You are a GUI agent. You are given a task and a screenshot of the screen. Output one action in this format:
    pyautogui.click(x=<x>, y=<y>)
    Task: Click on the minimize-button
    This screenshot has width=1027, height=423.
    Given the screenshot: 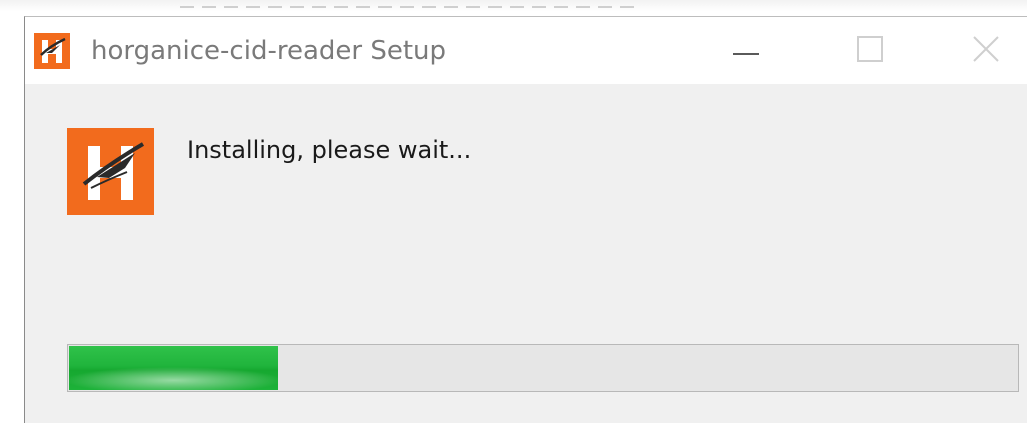 What is the action you would take?
    pyautogui.click(x=746, y=50)
    